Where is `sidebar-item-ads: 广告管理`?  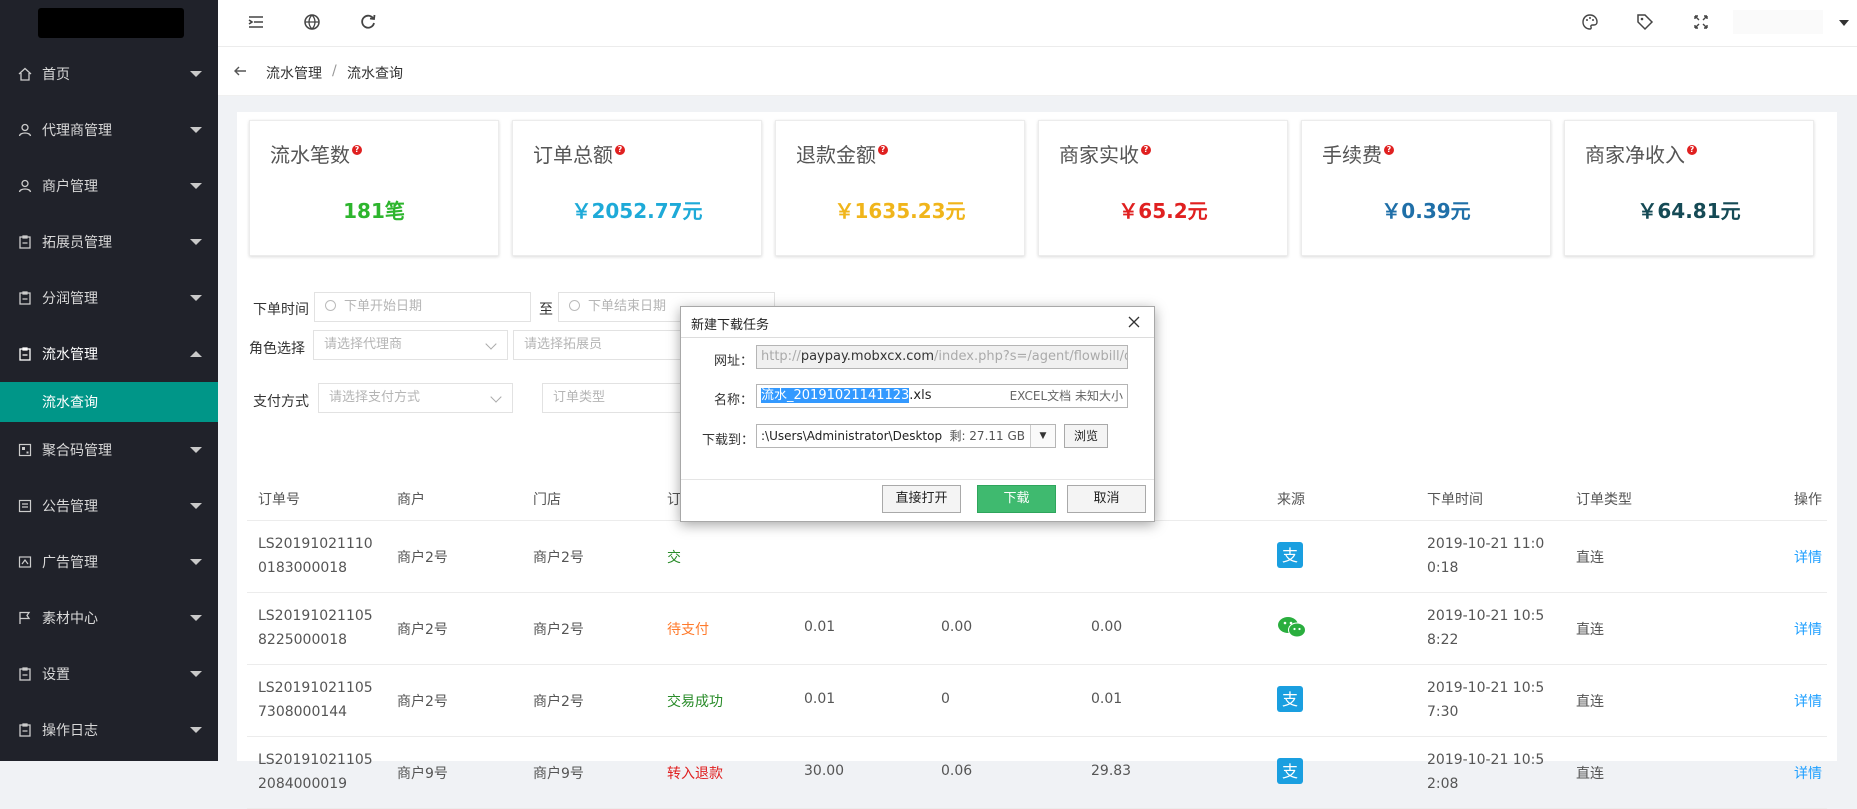
sidebar-item-ads: 广告管理 is located at coordinates (109, 562).